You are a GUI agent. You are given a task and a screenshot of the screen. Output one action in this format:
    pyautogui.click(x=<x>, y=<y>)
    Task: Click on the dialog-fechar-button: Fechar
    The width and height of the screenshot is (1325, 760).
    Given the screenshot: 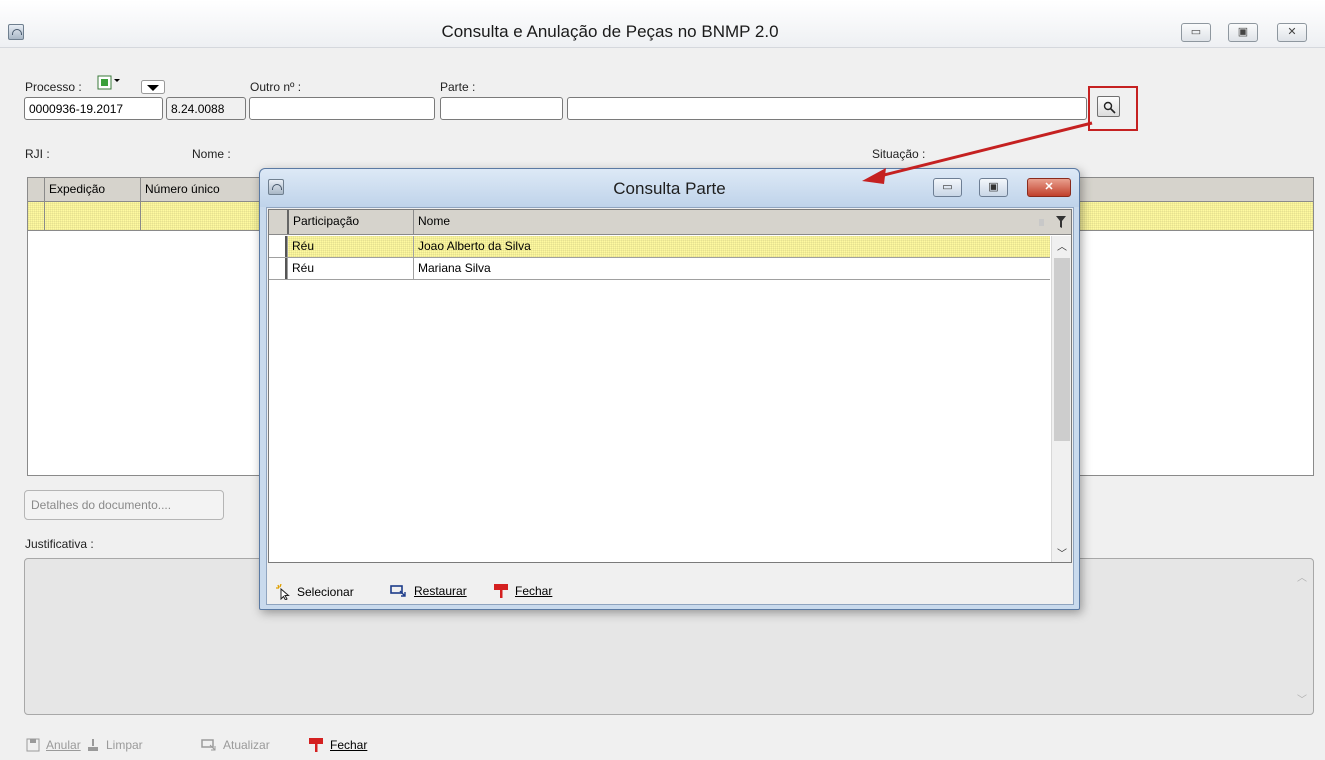 What is the action you would take?
    pyautogui.click(x=522, y=591)
    